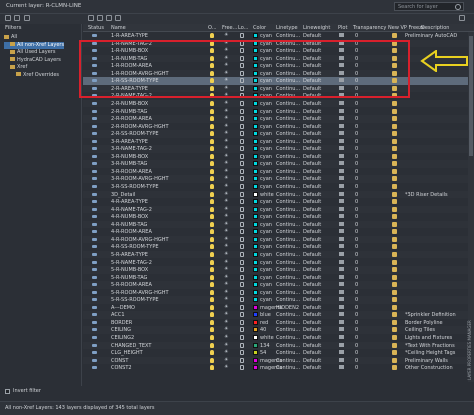 This screenshot has width=474, height=415. I want to click on layer-row: 2-R-NUMB-BOX ☀ cyan Continu... Default 0, so click(278, 103).